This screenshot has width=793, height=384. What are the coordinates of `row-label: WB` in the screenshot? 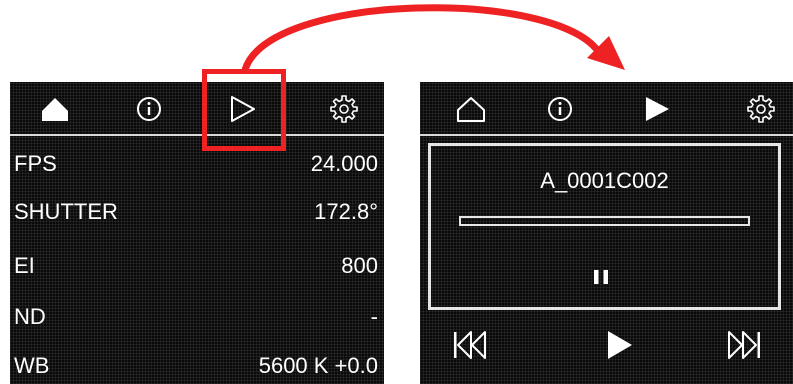 It's located at (32, 365).